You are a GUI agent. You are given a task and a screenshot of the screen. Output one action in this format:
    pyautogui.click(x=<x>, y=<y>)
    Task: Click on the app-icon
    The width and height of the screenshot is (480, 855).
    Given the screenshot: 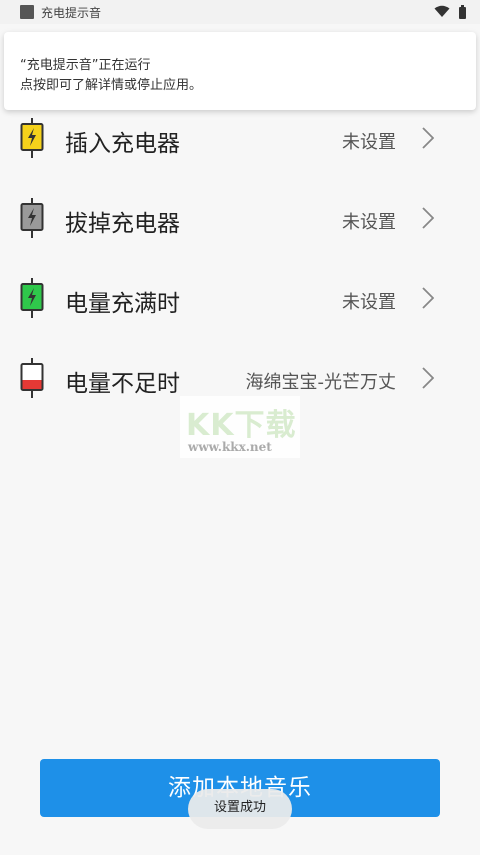 What is the action you would take?
    pyautogui.click(x=27, y=12)
    